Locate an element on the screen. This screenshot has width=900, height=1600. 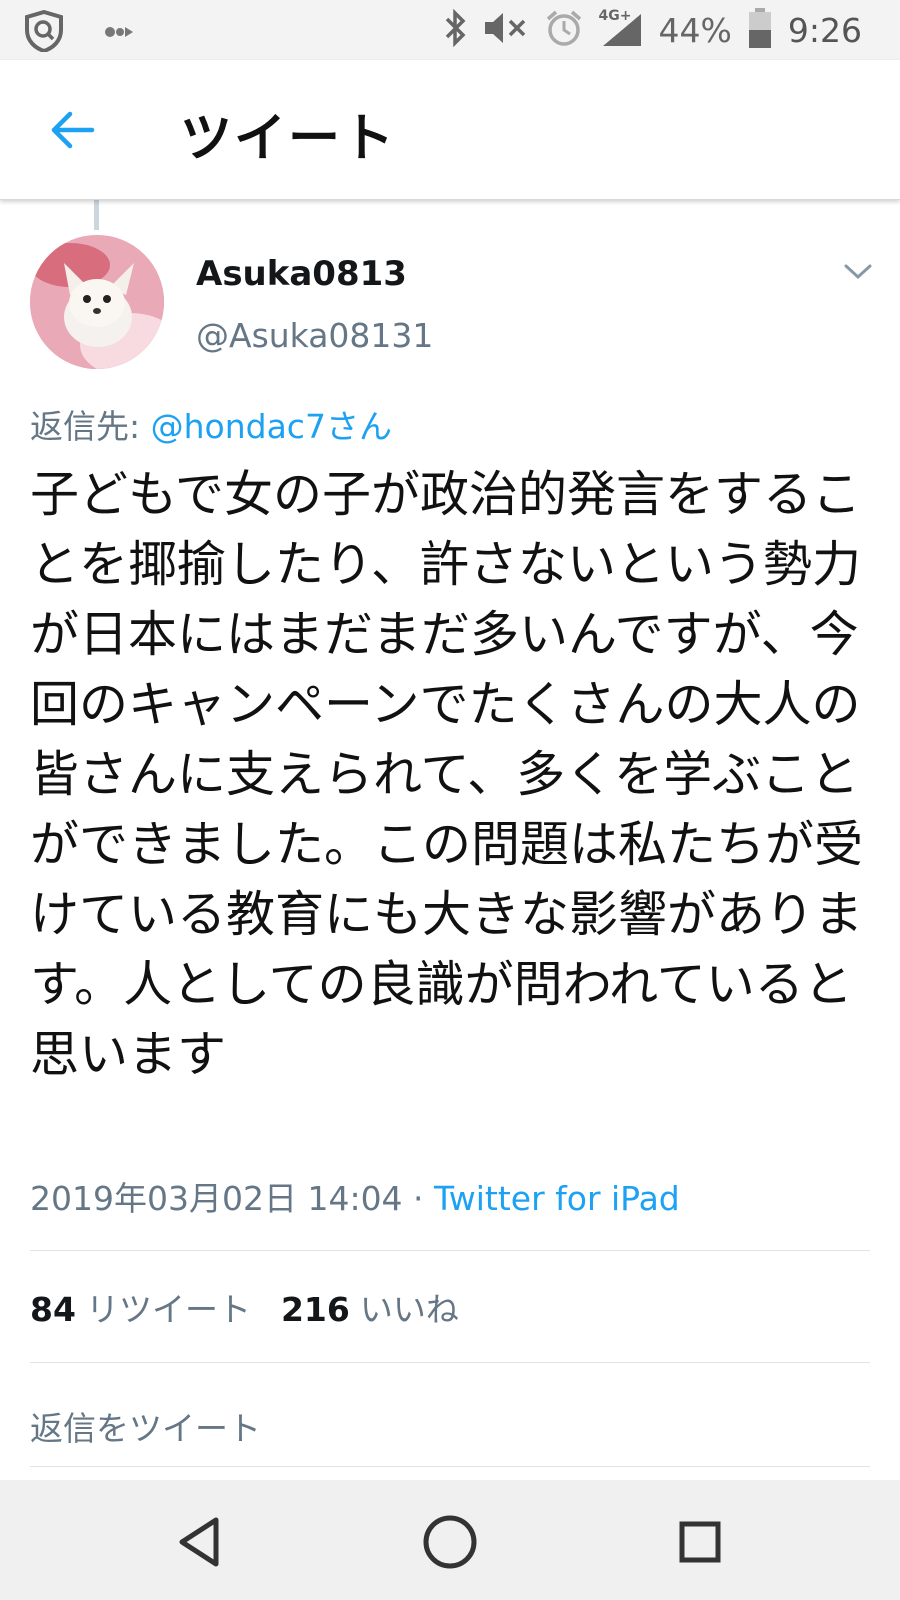
status-right: 4G+ 44% 9:26 is located at coordinates (652, 30).